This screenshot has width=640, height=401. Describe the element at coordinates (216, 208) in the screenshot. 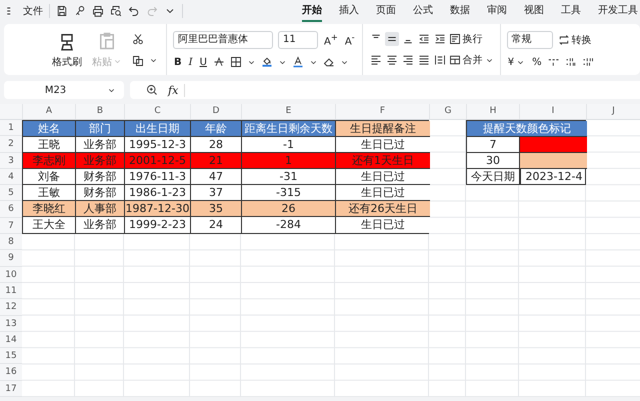

I see `table-cell: 35` at that location.